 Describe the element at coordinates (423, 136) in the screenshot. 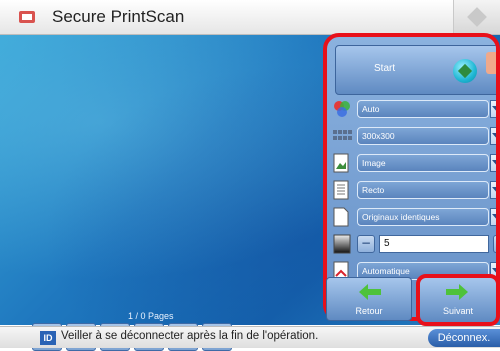

I see `resolution-select: 300x300` at that location.